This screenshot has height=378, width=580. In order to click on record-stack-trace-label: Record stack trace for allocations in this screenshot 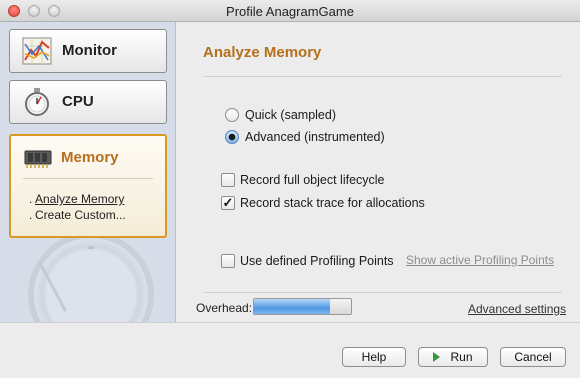, I will do `click(332, 203)`.